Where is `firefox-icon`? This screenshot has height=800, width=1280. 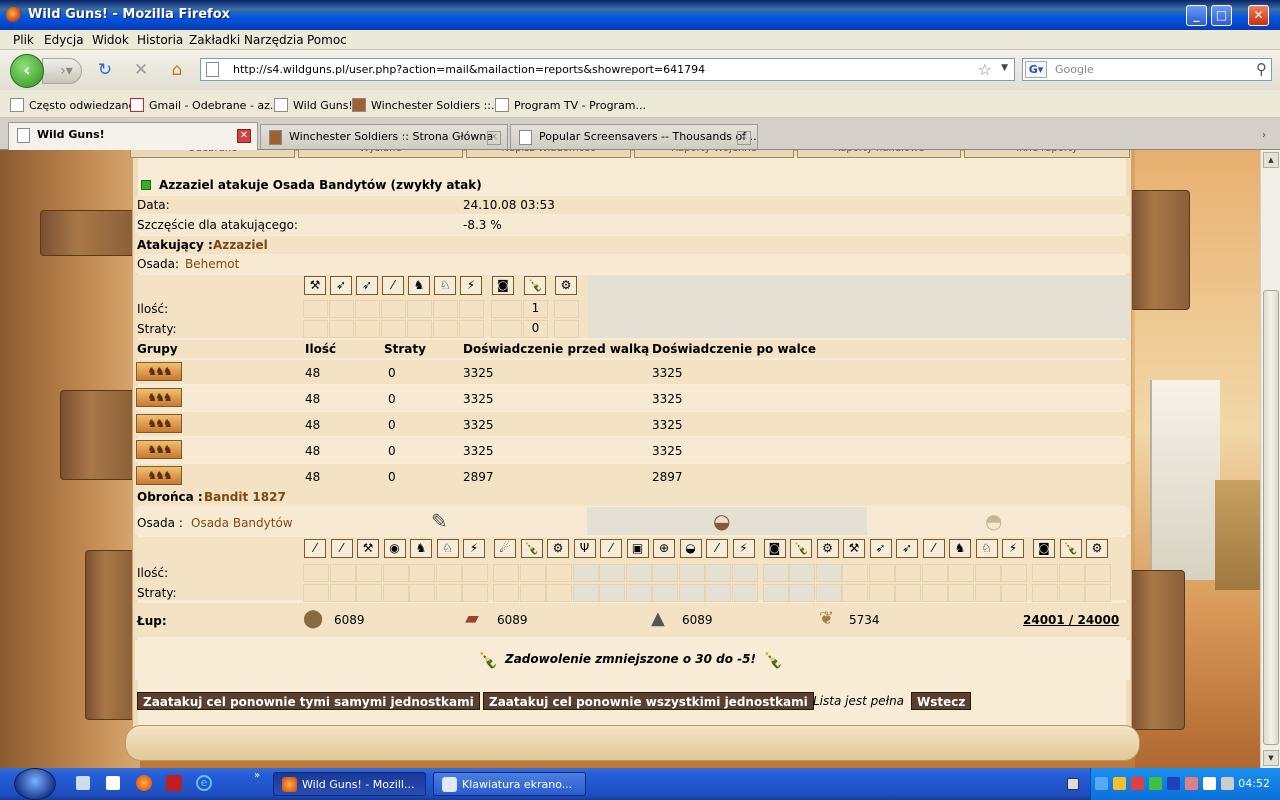 firefox-icon is located at coordinates (289, 784).